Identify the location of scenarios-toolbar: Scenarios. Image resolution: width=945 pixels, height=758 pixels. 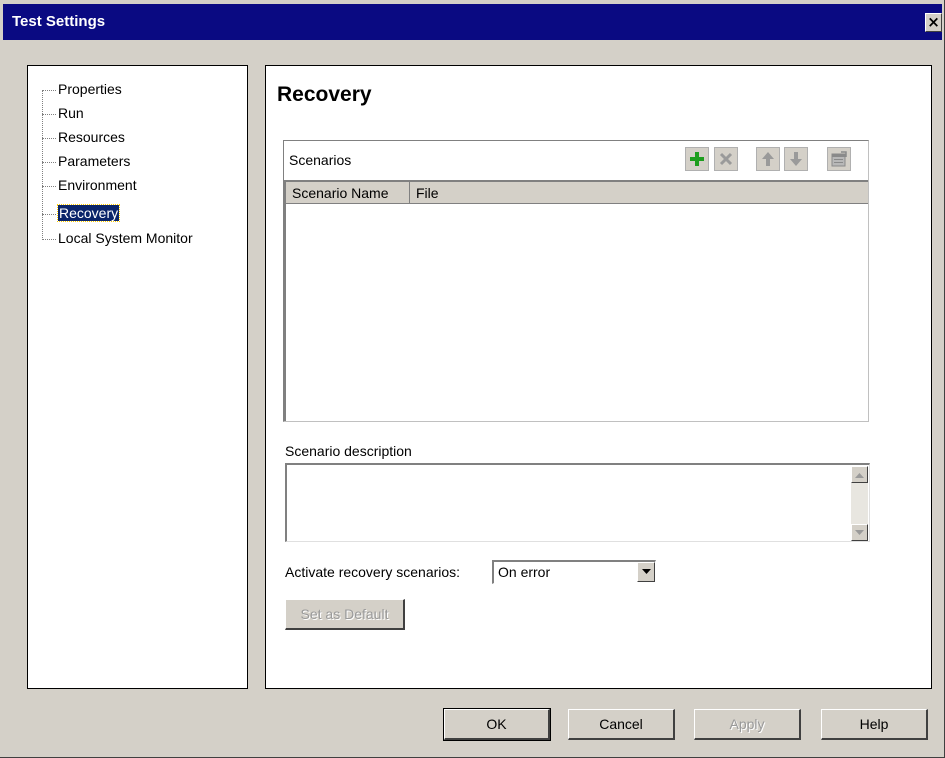
(576, 160).